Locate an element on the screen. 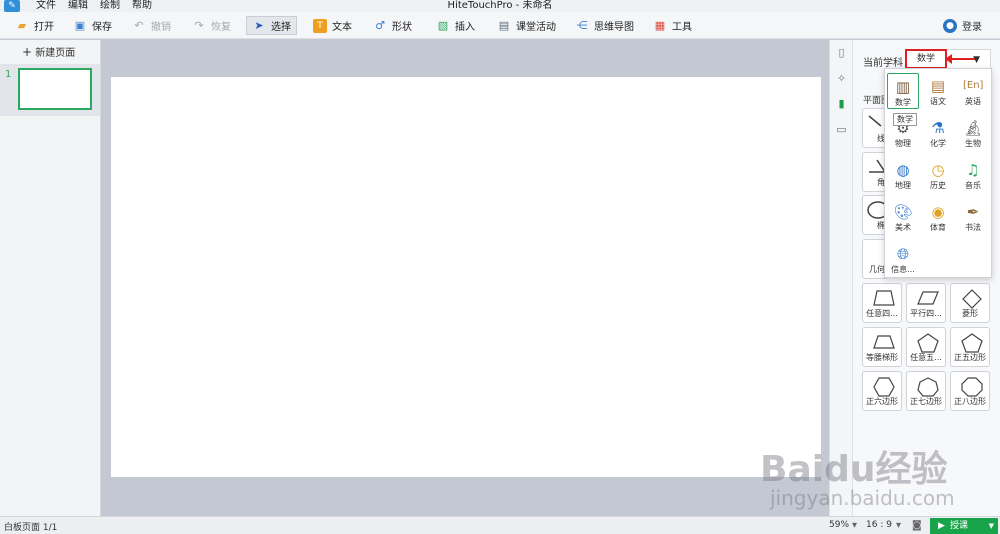 The image size is (1000, 534). subject-calligraphy: ✒ 书法 is located at coordinates (973, 217).